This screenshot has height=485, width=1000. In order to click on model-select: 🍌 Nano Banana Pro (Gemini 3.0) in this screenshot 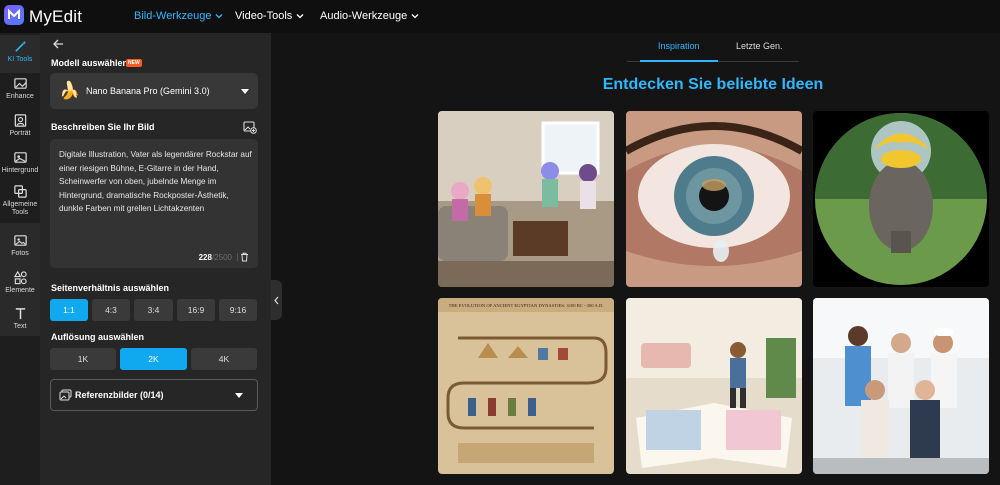, I will do `click(154, 91)`.